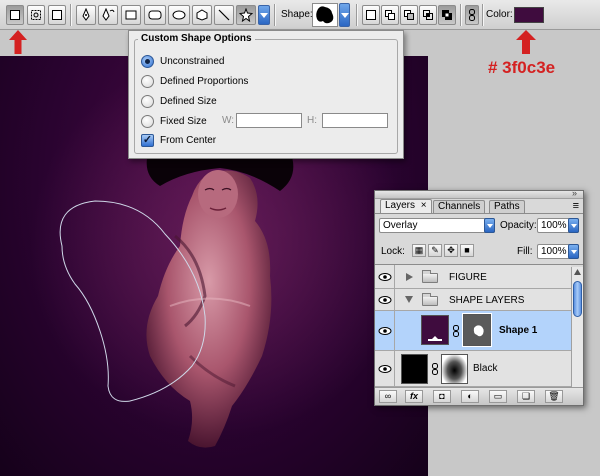  Describe the element at coordinates (472, 15) in the screenshot. I see `link-icon` at that location.